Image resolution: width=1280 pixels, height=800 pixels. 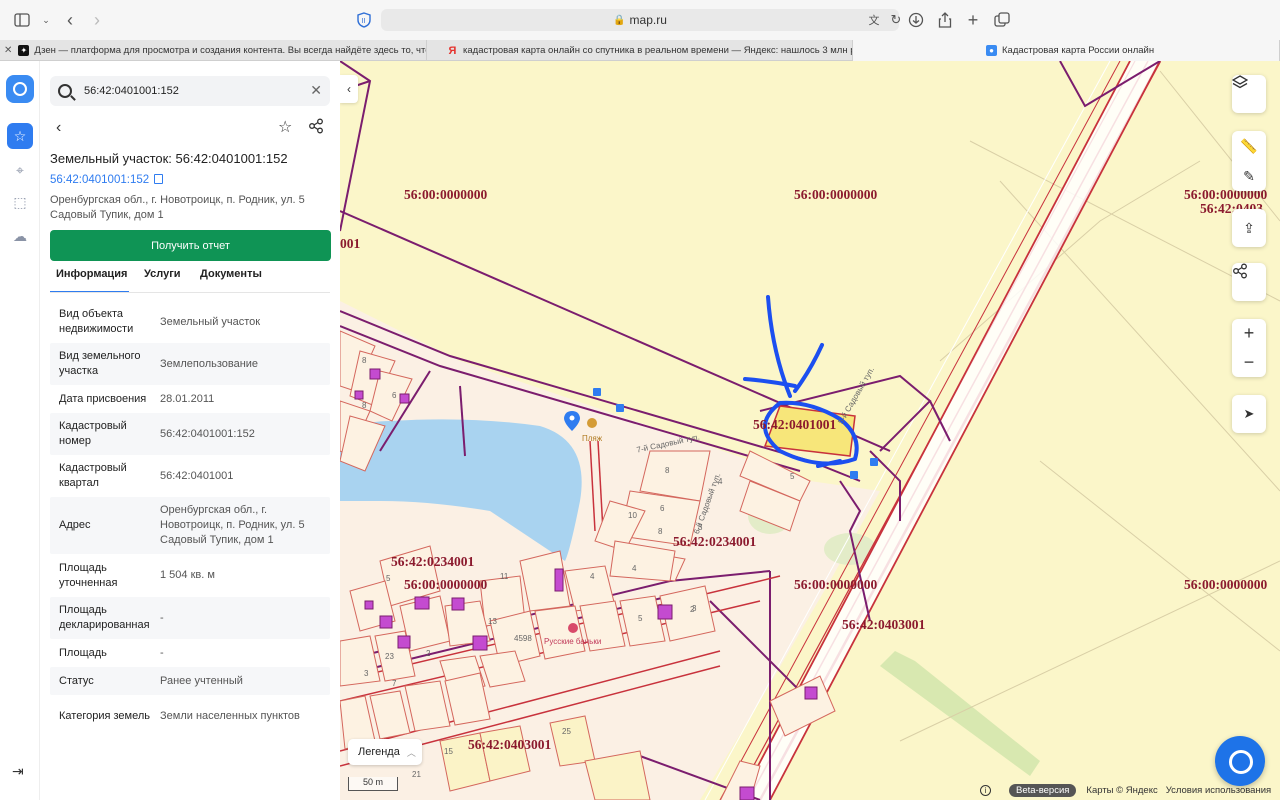 What do you see at coordinates (24, 50) in the screenshot?
I see `dzen-icon: ✦` at bounding box center [24, 50].